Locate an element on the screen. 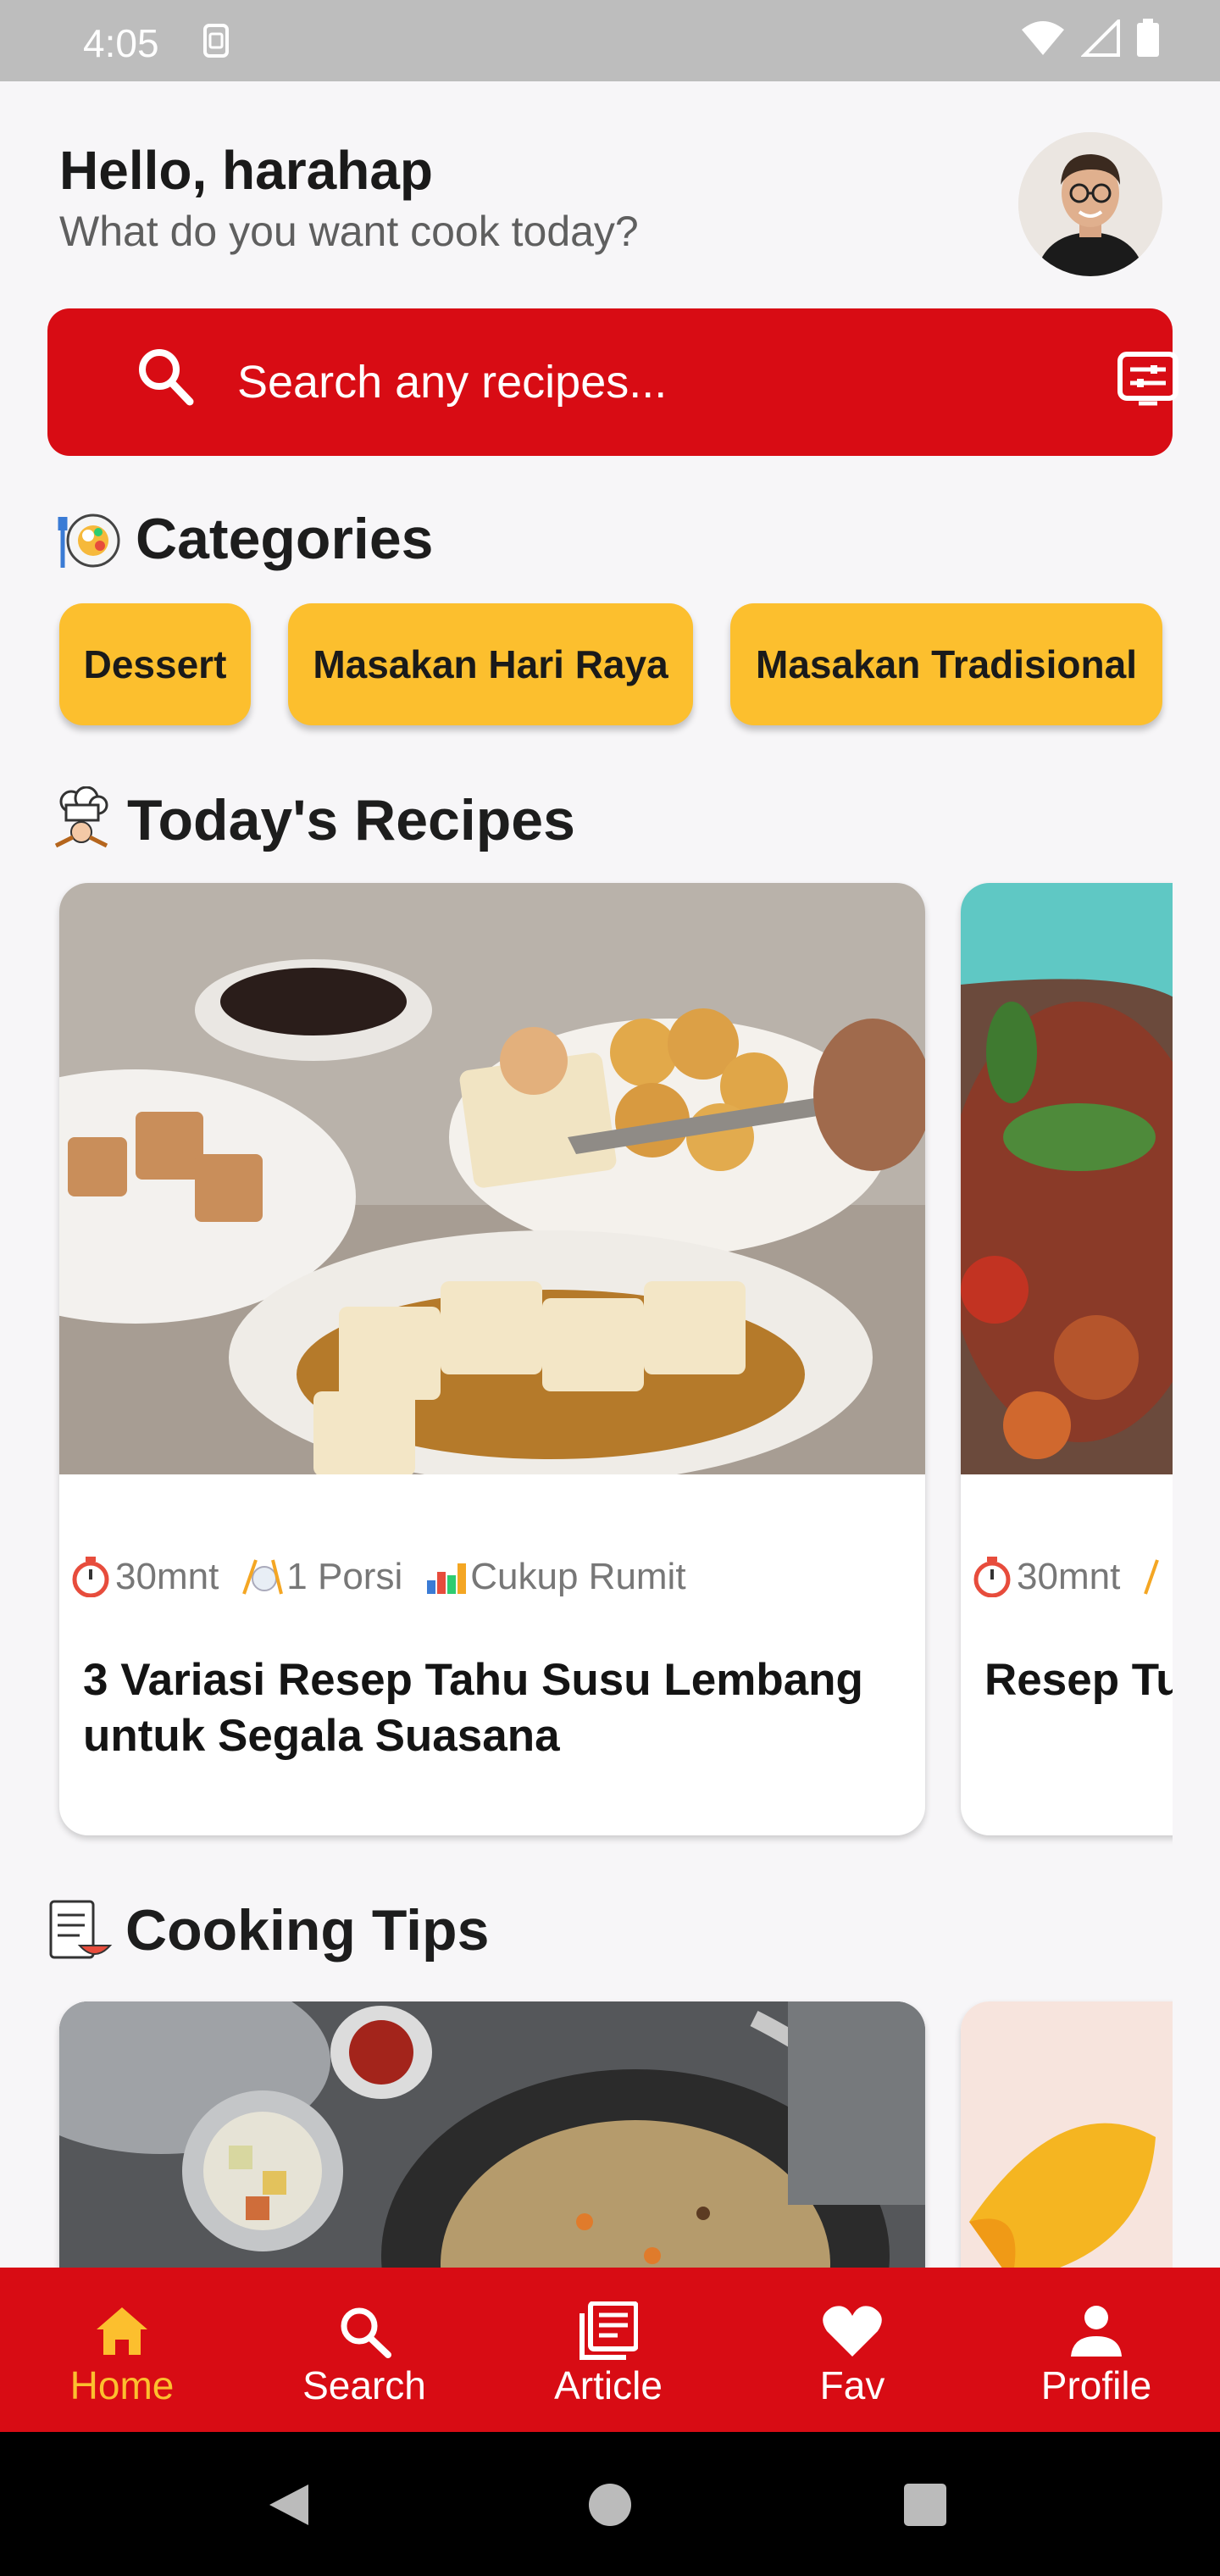  nav-profile-label: Profile is located at coordinates (1096, 2385).